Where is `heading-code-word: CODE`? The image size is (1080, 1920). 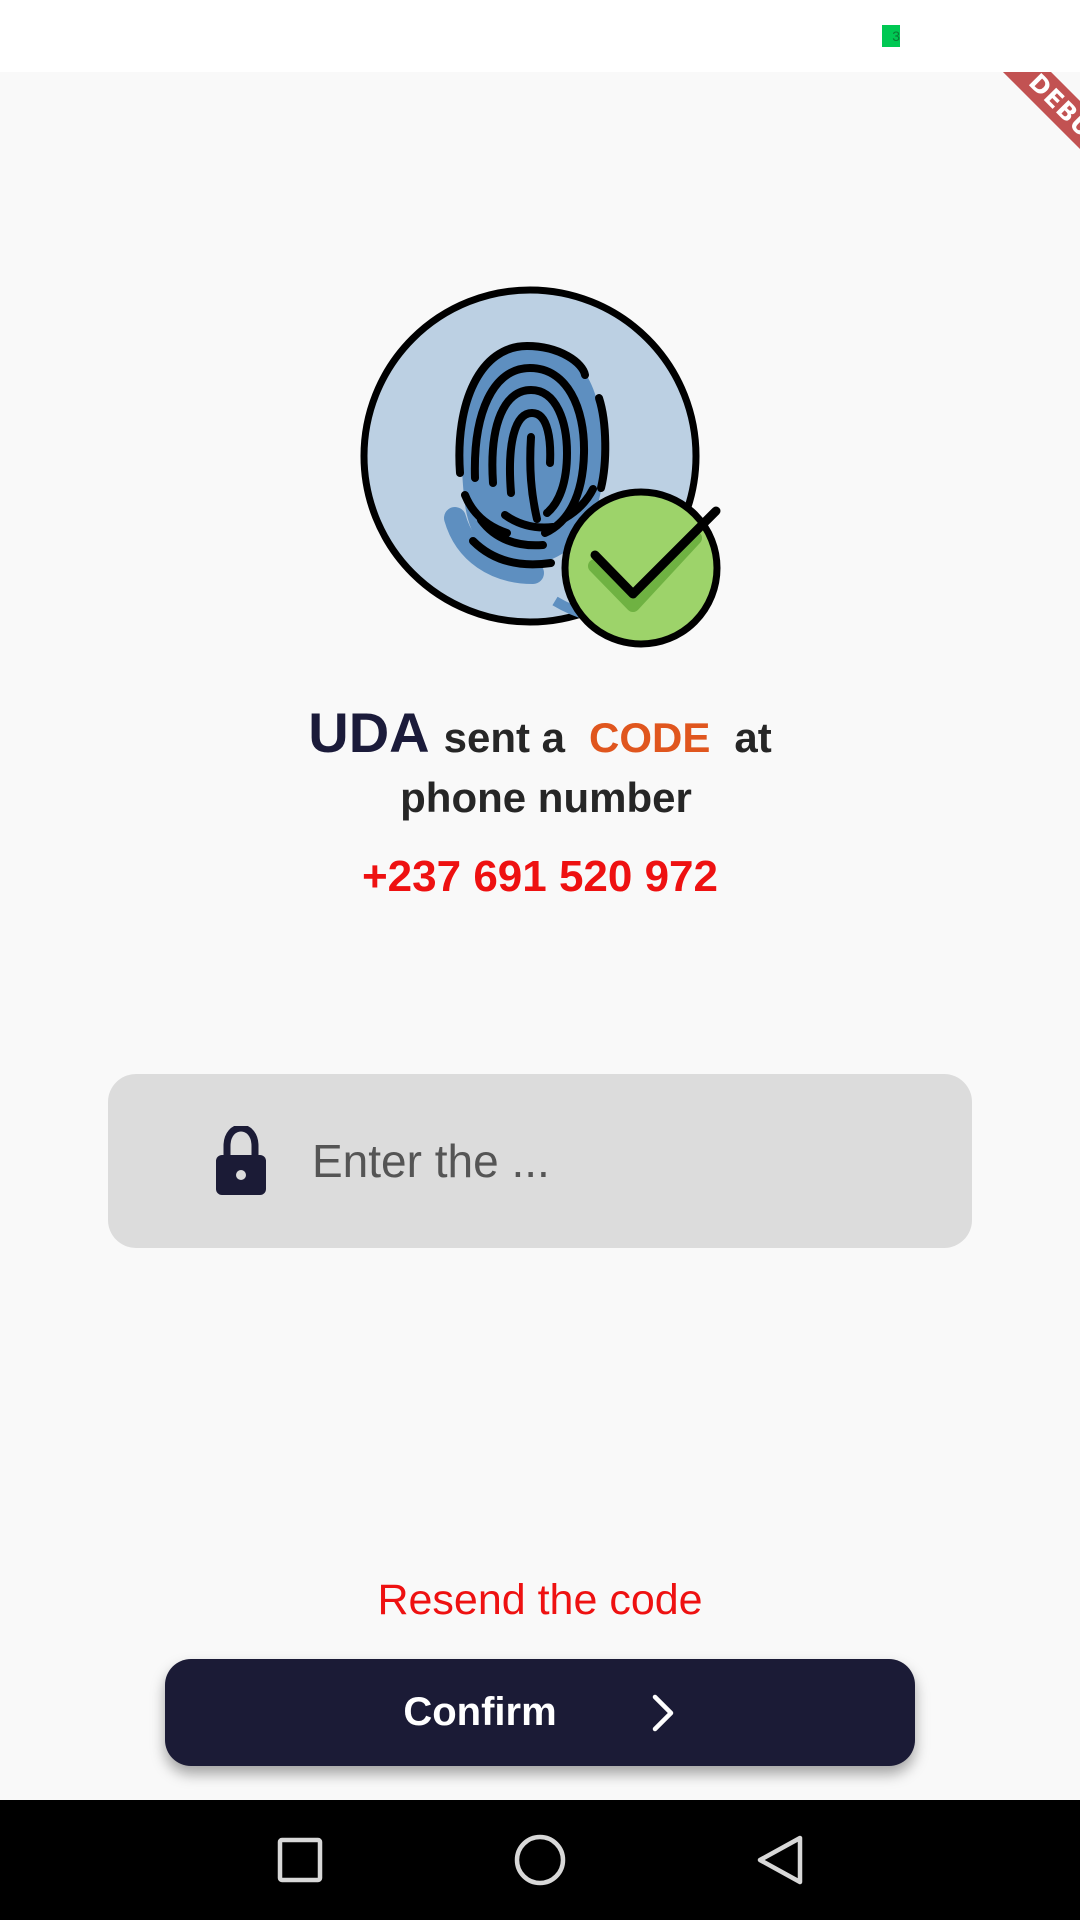 heading-code-word: CODE is located at coordinates (650, 737).